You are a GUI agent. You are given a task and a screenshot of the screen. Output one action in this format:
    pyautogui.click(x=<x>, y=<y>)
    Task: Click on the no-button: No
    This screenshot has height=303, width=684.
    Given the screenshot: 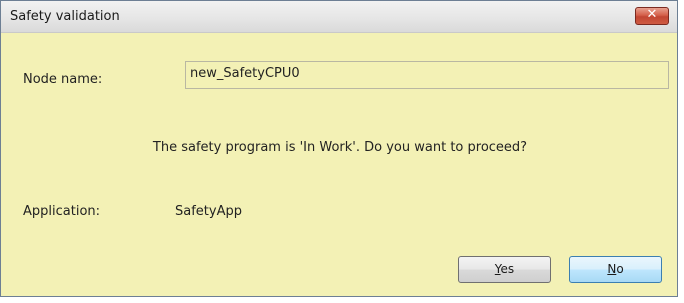 What is the action you would take?
    pyautogui.click(x=615, y=269)
    